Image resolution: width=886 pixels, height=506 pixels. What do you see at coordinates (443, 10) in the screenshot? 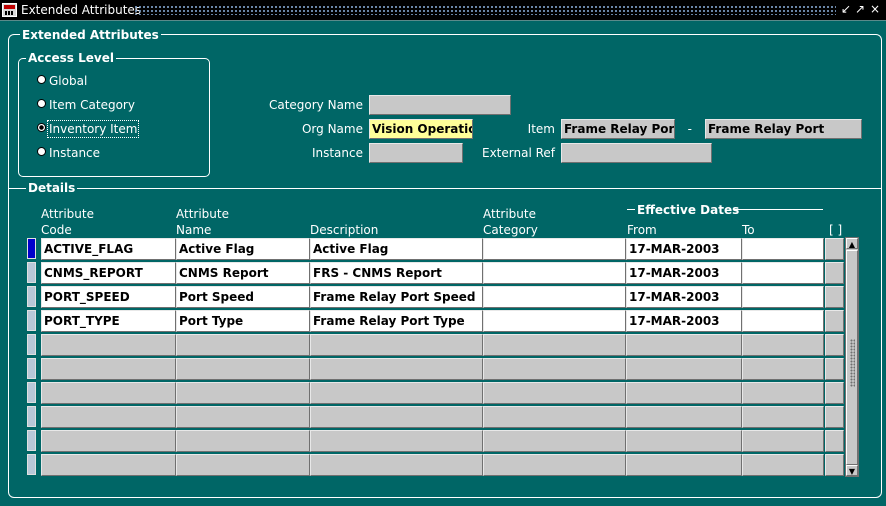
I see `window-title-bar: Extended Attributes ↙ ↗ ×` at bounding box center [443, 10].